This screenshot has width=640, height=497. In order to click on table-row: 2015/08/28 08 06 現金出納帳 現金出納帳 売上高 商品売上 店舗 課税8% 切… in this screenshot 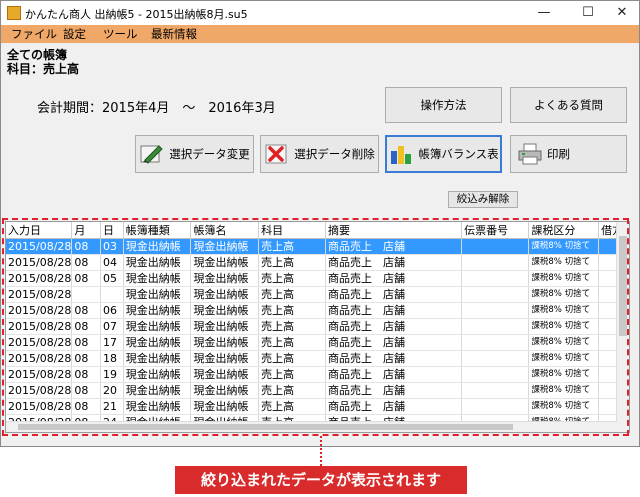, I will do `click(317, 310)`.